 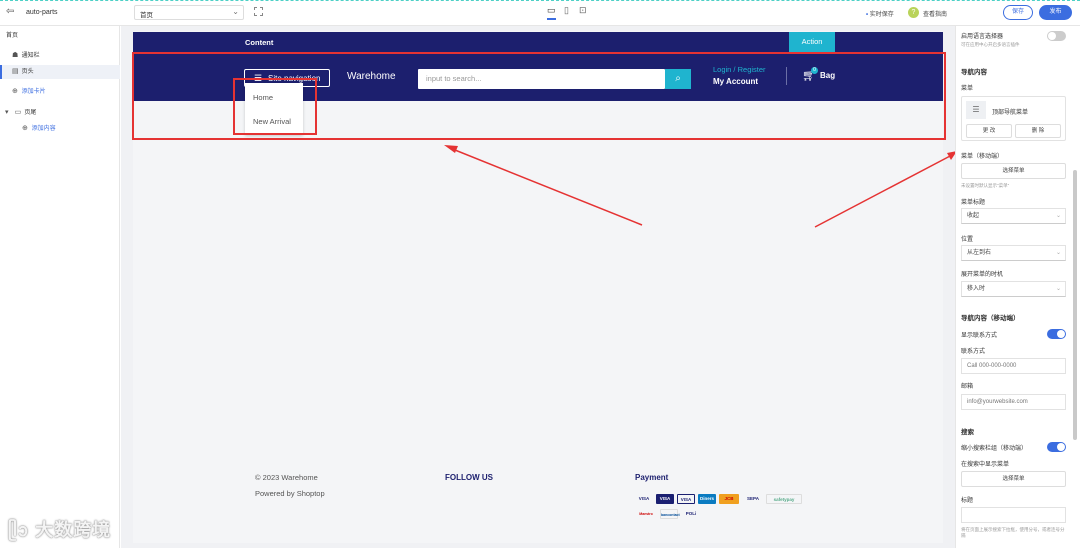 What do you see at coordinates (989, 131) in the screenshot?
I see `change-menu-button: 更 改` at bounding box center [989, 131].